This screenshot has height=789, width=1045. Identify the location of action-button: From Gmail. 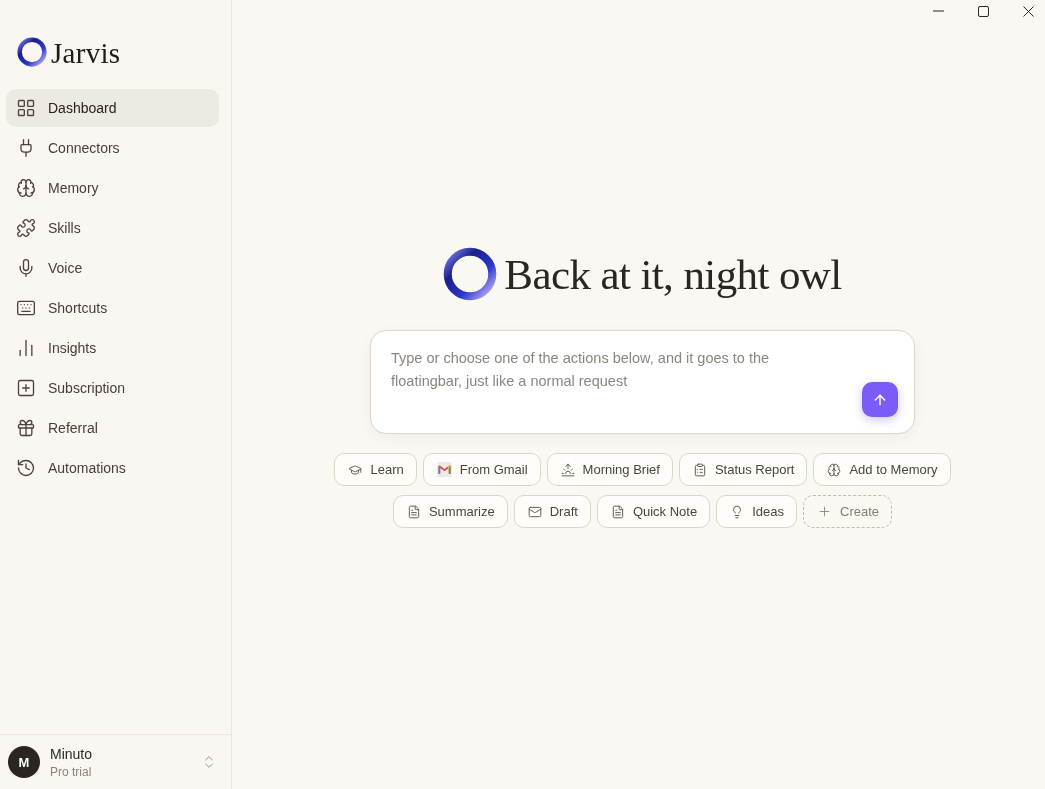
(481, 469).